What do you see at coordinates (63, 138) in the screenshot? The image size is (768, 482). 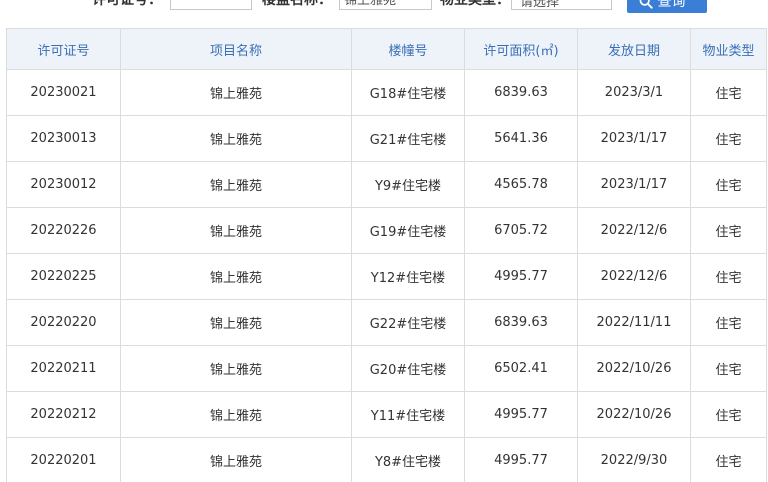 I see `cell-permit-number: 20230013` at bounding box center [63, 138].